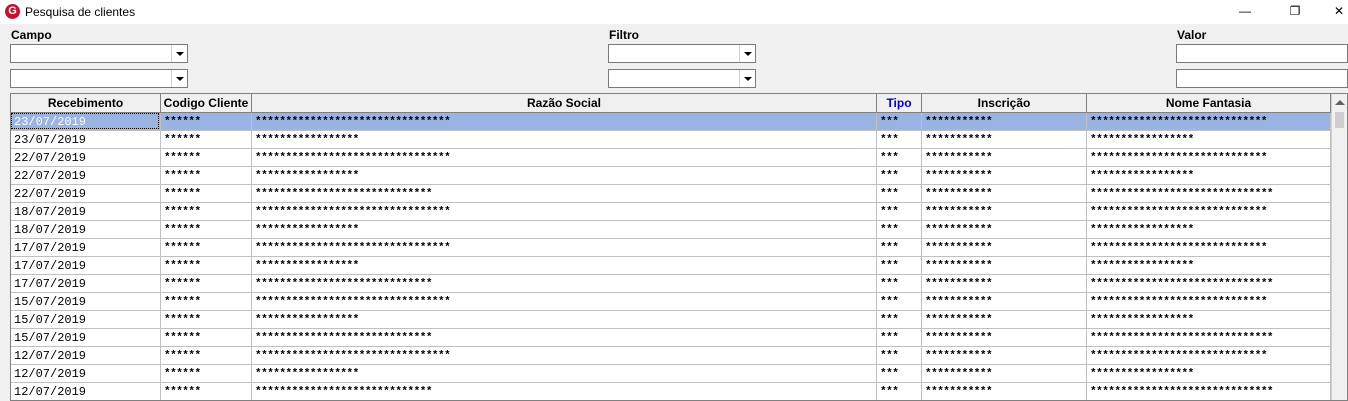 This screenshot has width=1348, height=401. What do you see at coordinates (564, 103) in the screenshot?
I see `col-header-razao-social: Razão Social` at bounding box center [564, 103].